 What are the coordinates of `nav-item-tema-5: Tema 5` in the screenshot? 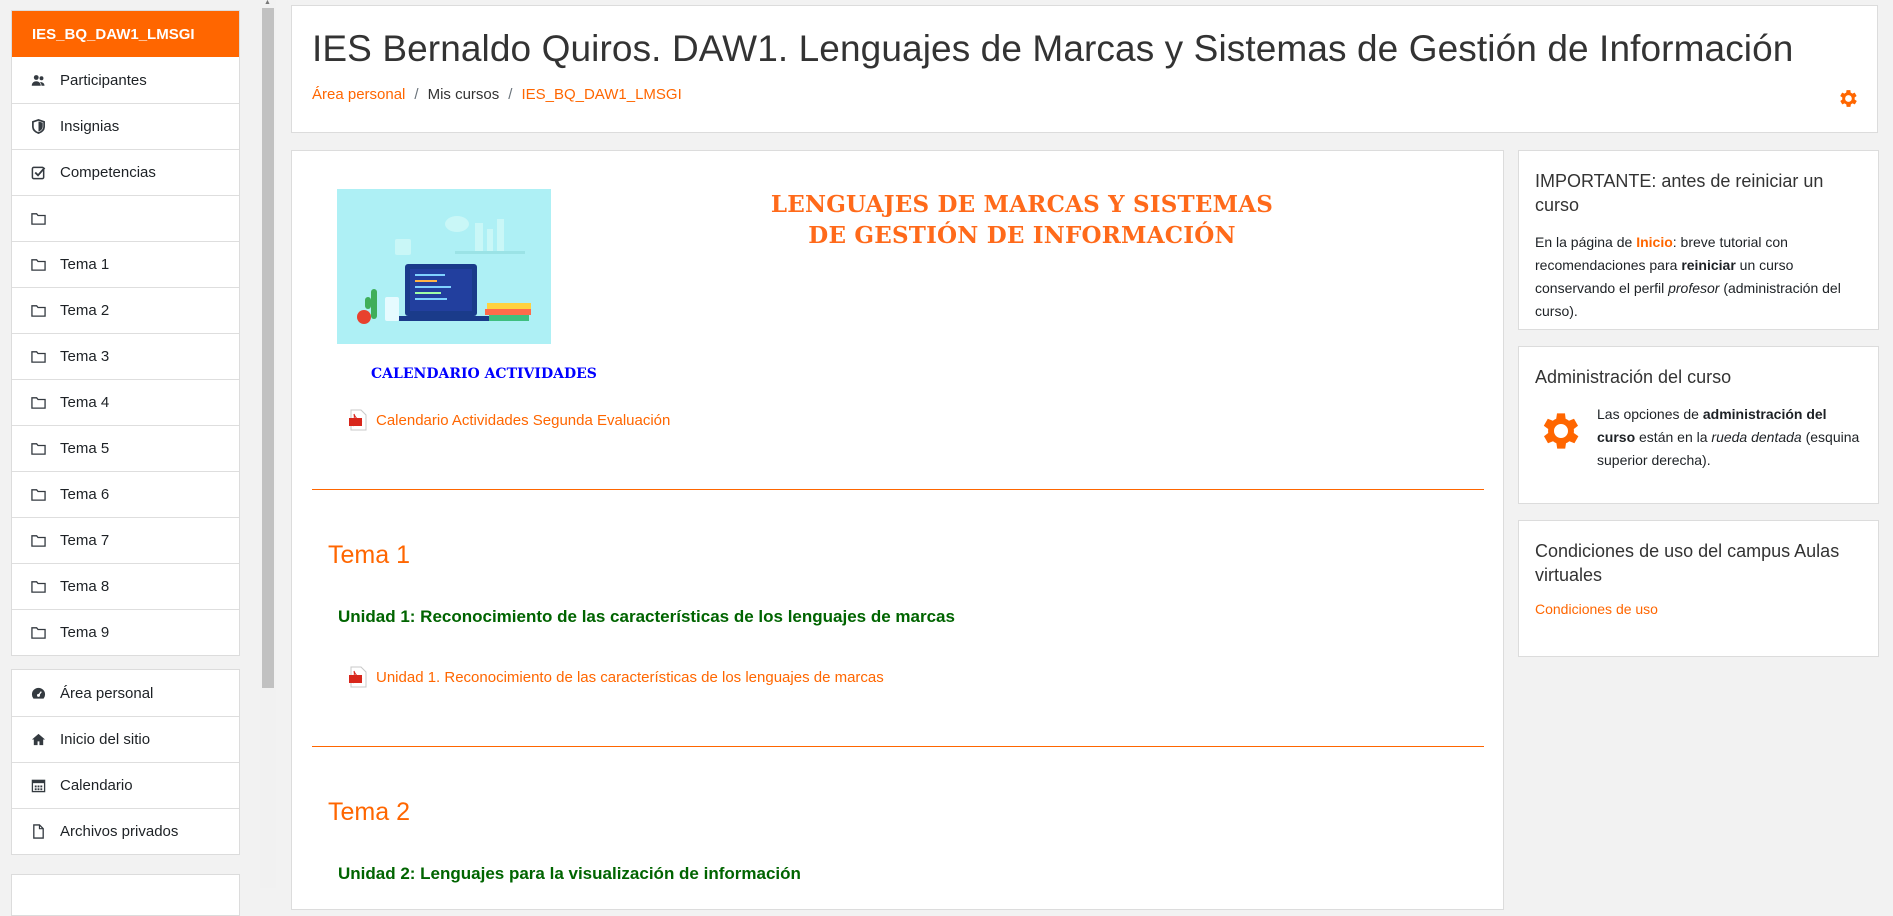 It's located at (125, 448).